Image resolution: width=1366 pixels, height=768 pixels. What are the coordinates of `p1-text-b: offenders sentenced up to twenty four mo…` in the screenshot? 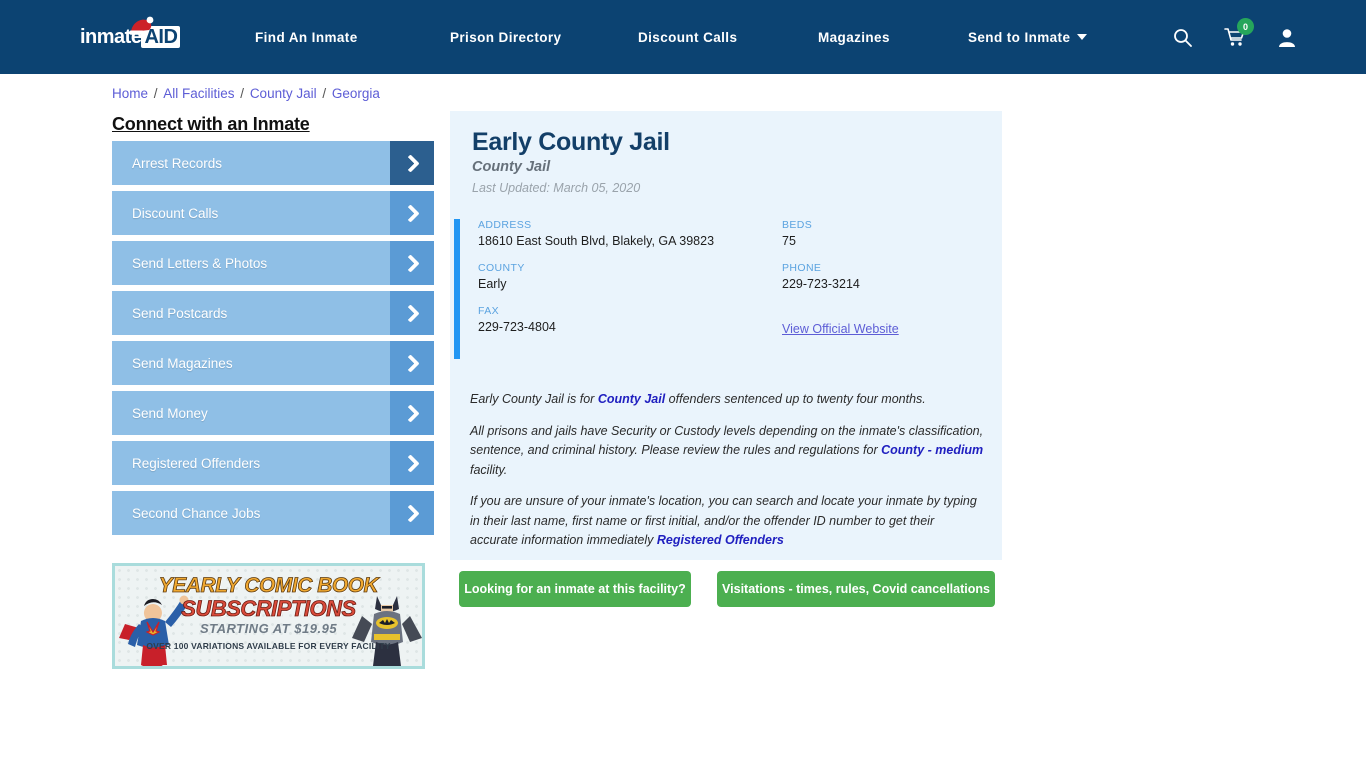 It's located at (795, 399).